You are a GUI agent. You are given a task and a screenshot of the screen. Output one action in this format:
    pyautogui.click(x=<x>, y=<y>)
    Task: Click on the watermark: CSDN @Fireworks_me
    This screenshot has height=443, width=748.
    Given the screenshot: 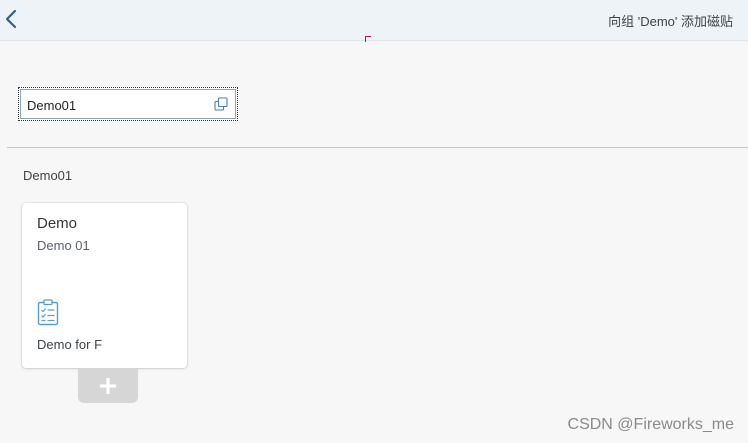 What is the action you would take?
    pyautogui.click(x=650, y=424)
    